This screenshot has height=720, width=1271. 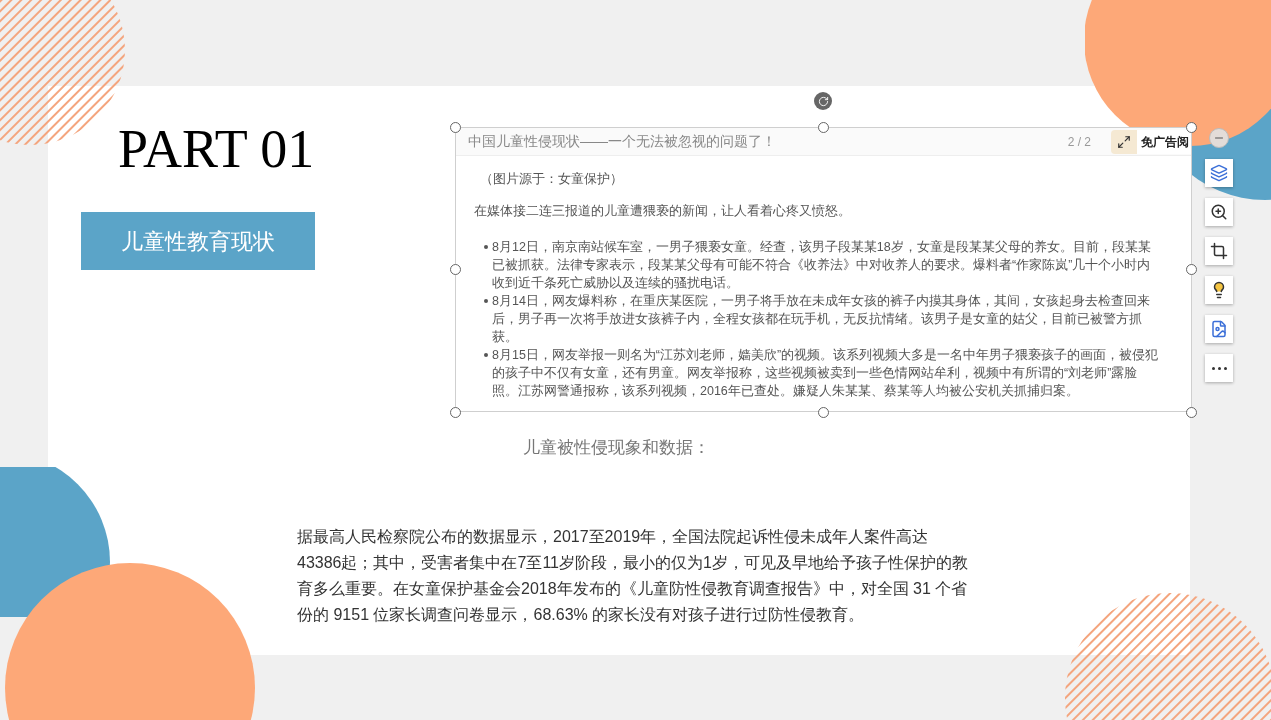 What do you see at coordinates (633, 576) in the screenshot?
I see `statistics-paragraph: 据最高人民检察院公布的数据显示，2017至2019年，全国法院起诉性侵未成年人案件高达43386起；其中，受害者集中在7至11岁阶段，最小的仅为1岁，可见及早地给予孩子性保护的教育多么重要。在女童保护基金会2018年发布的《儿童防性侵教育调查报告》中，对全国 31 个省份的 9151 位家长调查问卷显示，68.63% 的家长没有对孩子进行过防性侵教育。` at bounding box center [633, 576].